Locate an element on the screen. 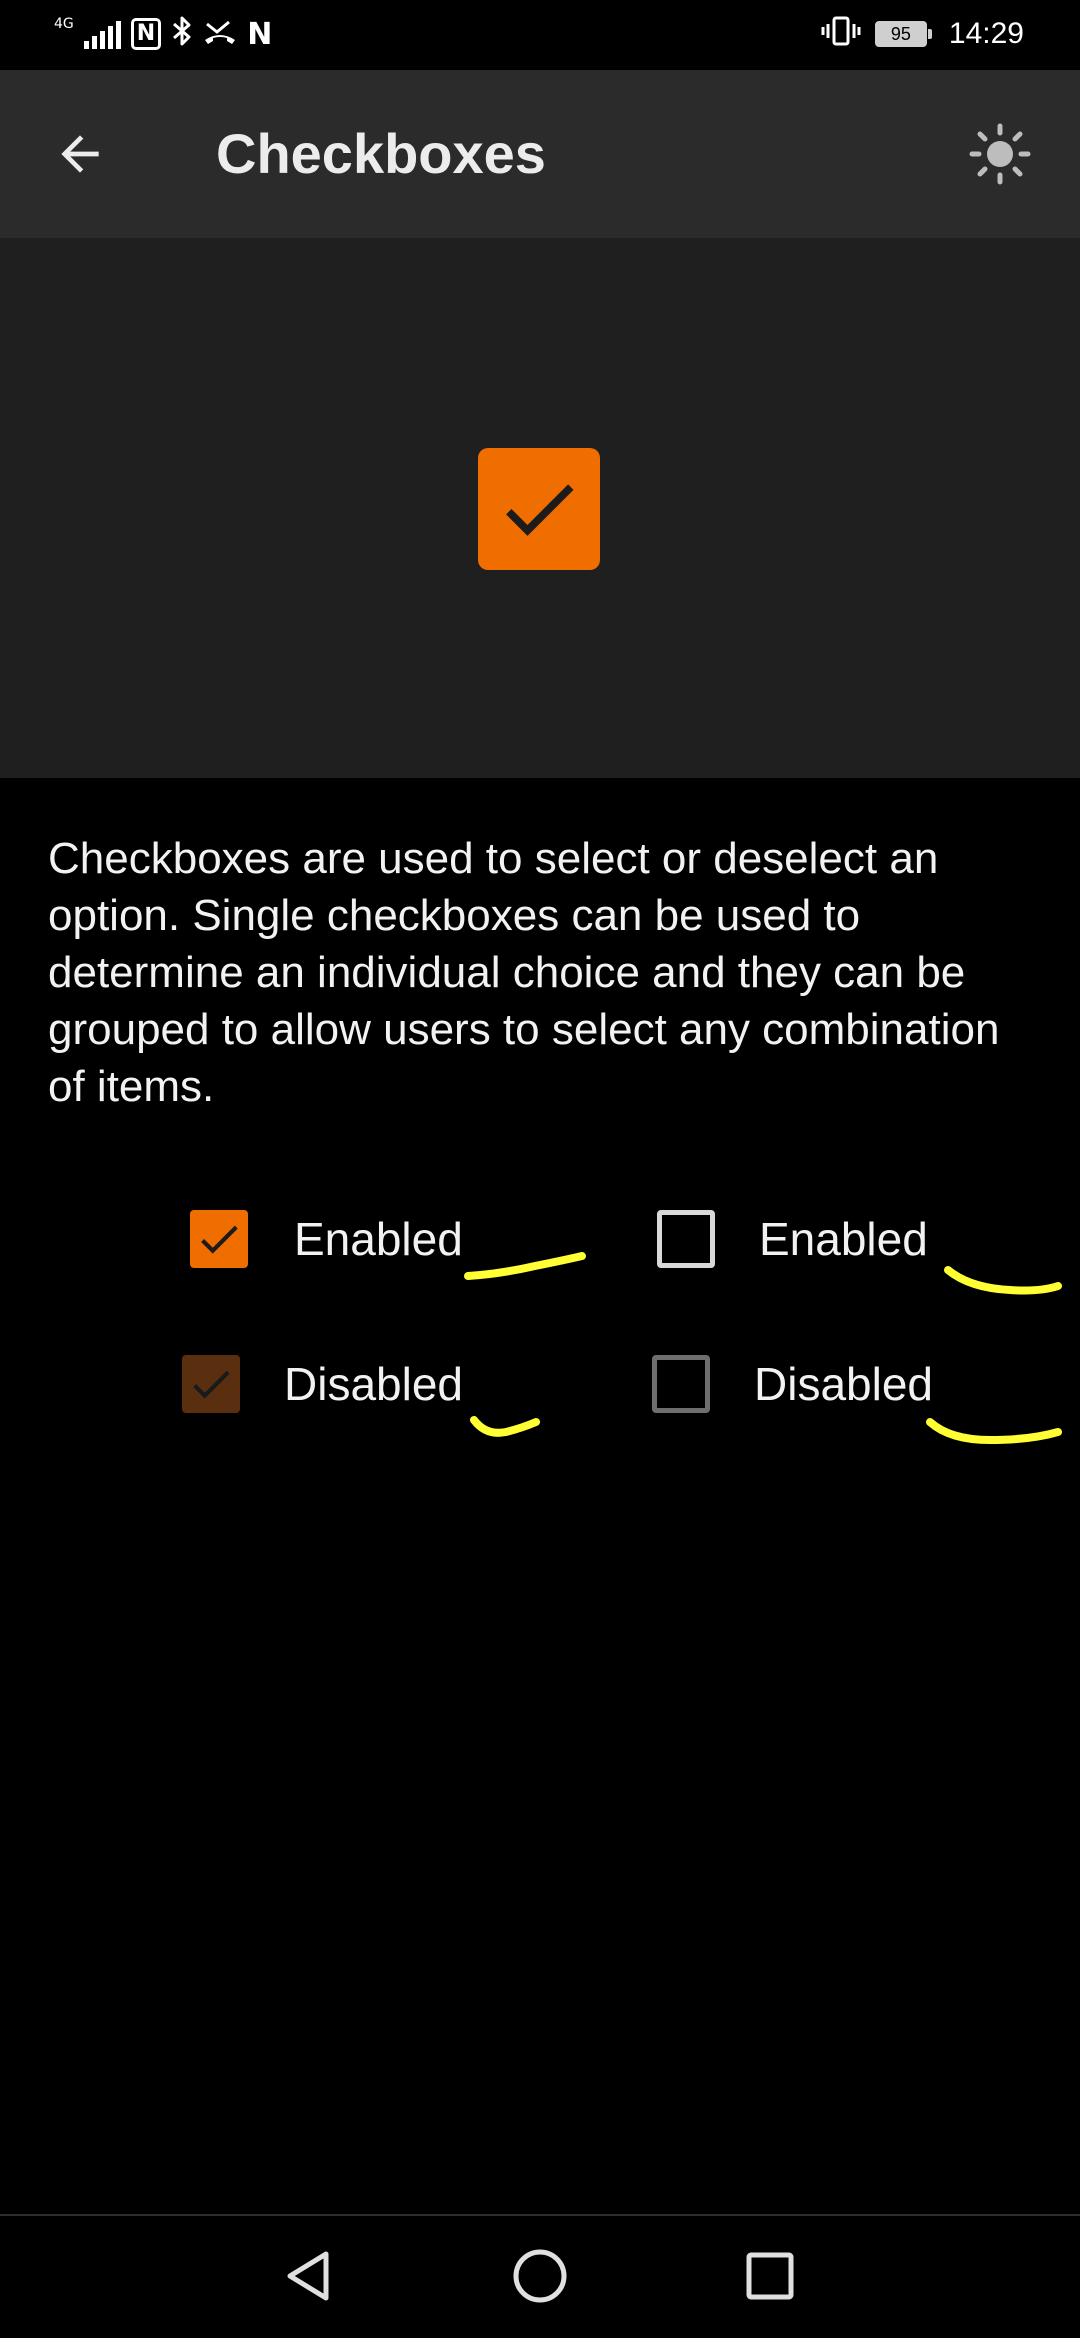  arrow-back-icon is located at coordinates (80, 154).